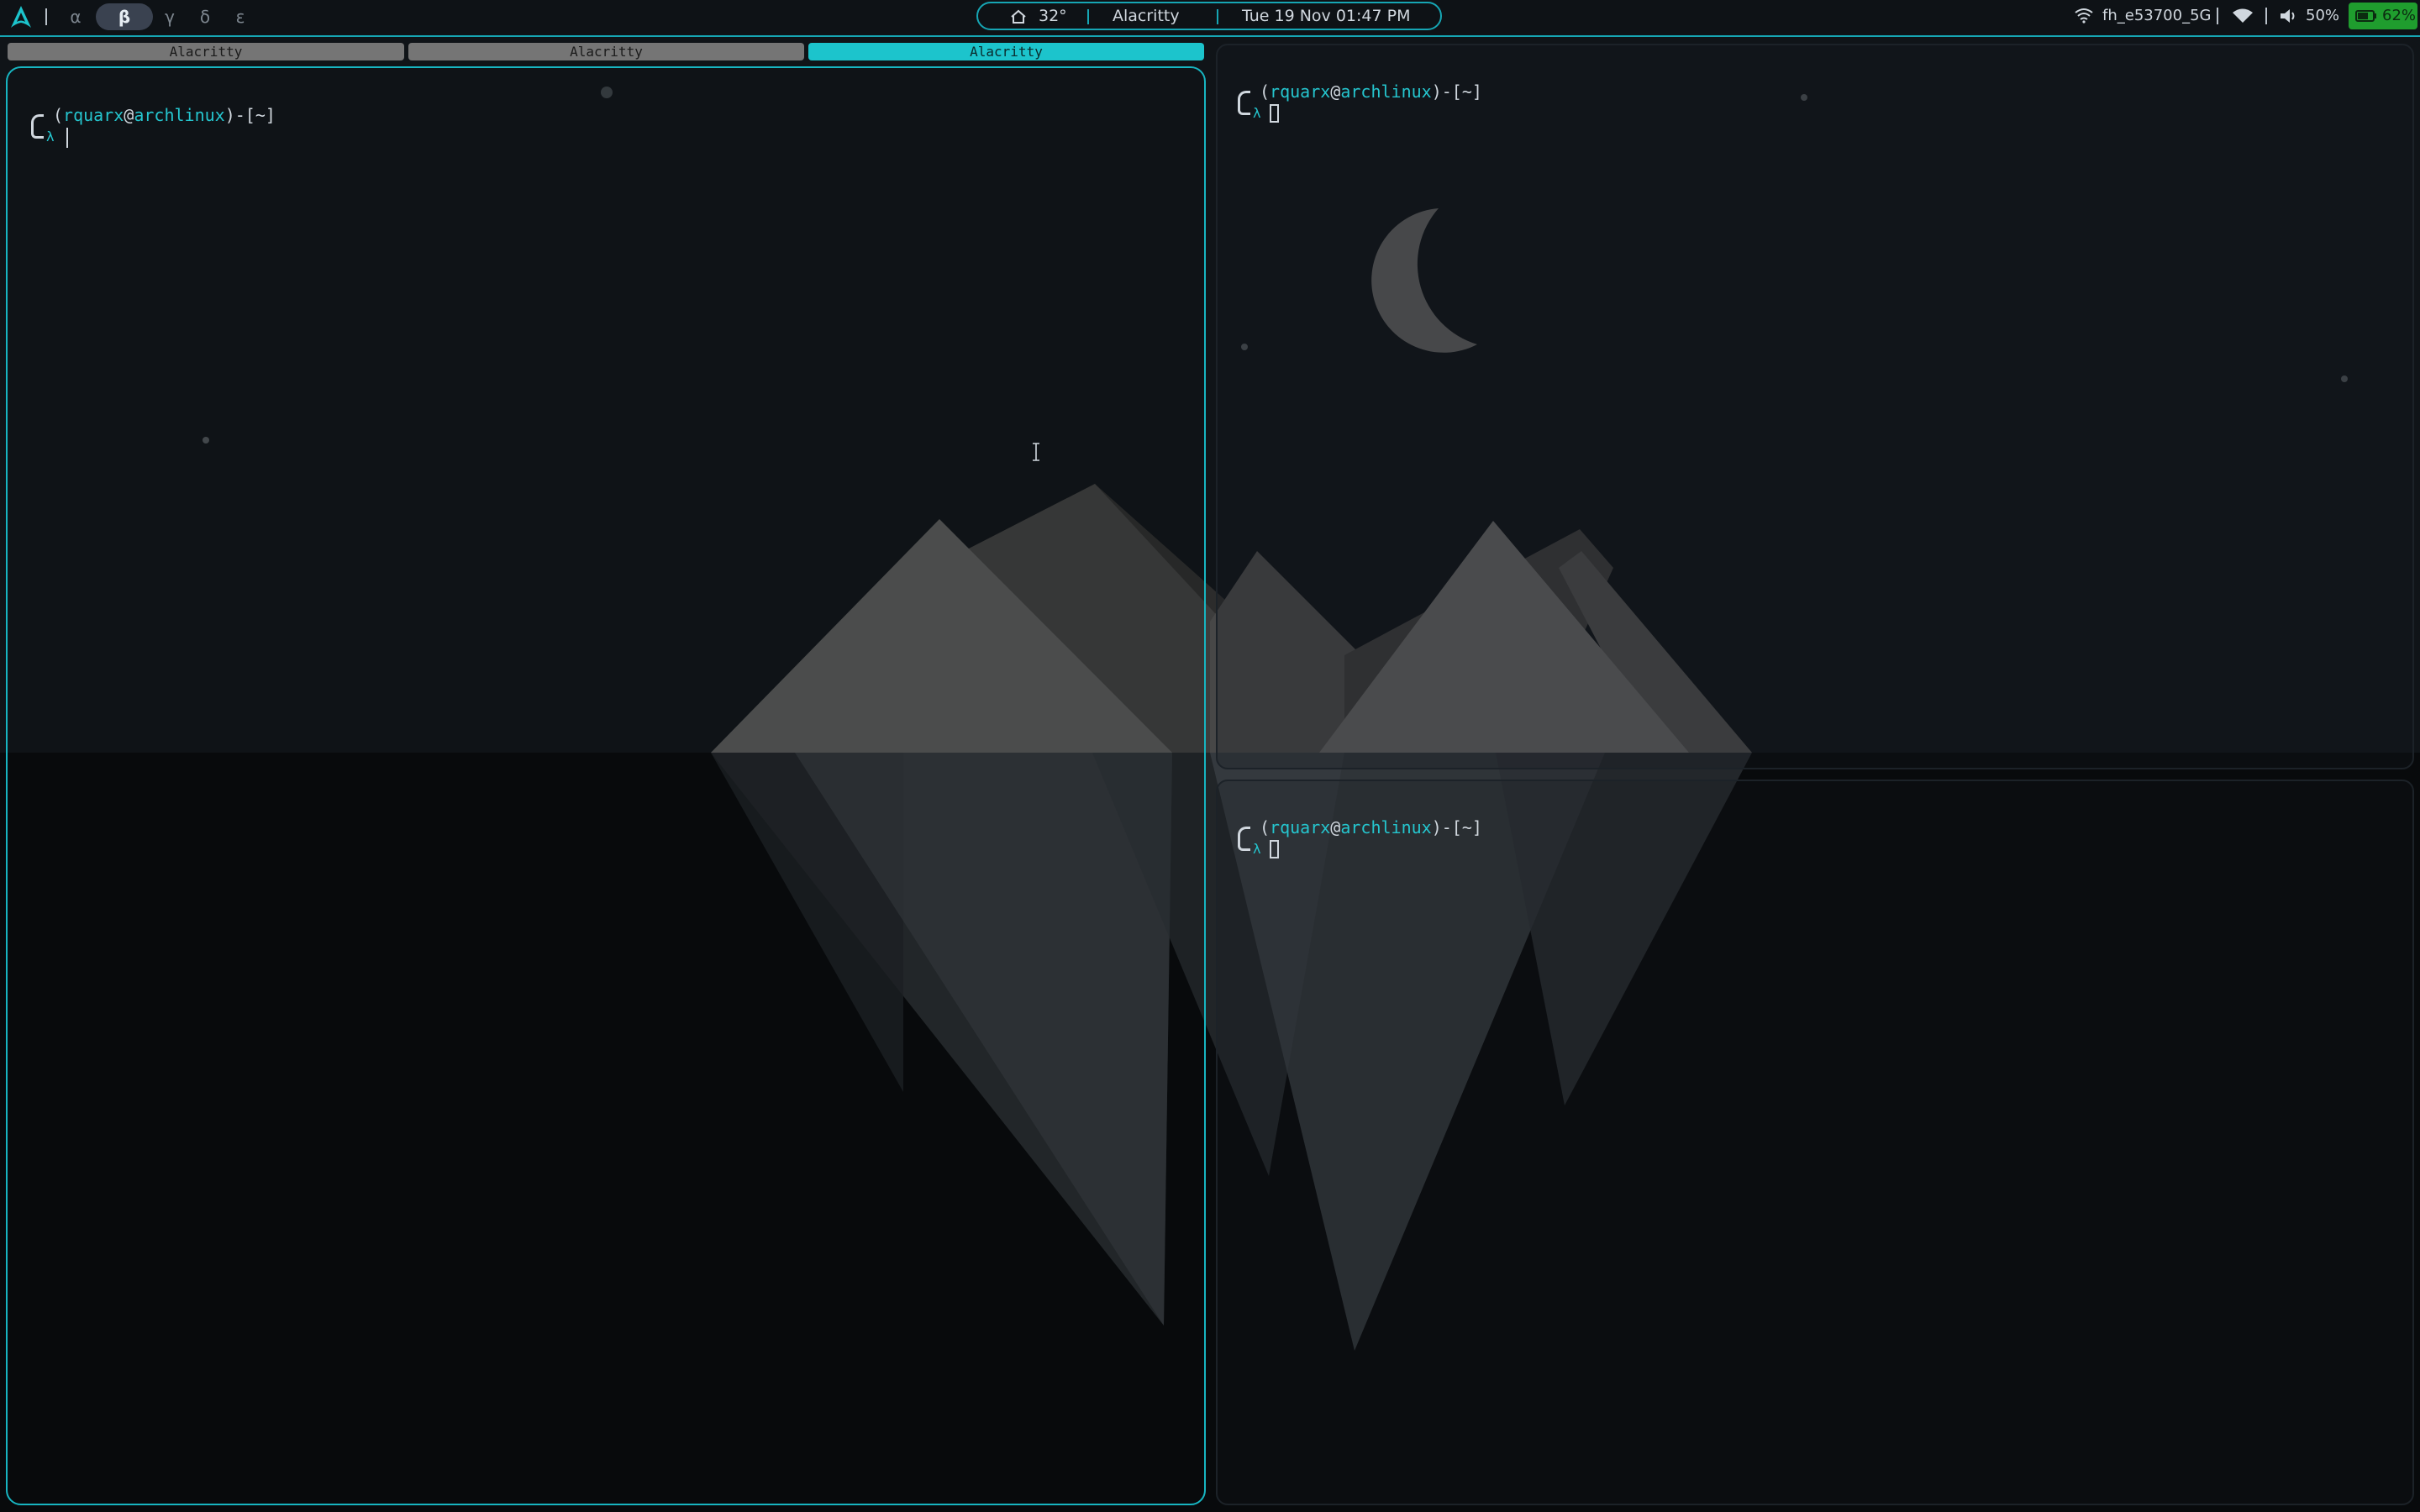 This screenshot has height=1512, width=2420. Describe the element at coordinates (2365, 16) in the screenshot. I see `battery-icon` at that location.